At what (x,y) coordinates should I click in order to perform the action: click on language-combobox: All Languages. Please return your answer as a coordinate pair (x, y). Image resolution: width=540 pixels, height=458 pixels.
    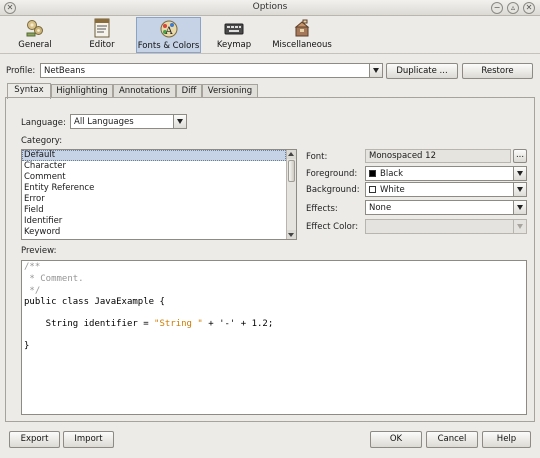
    Looking at the image, I should click on (128, 121).